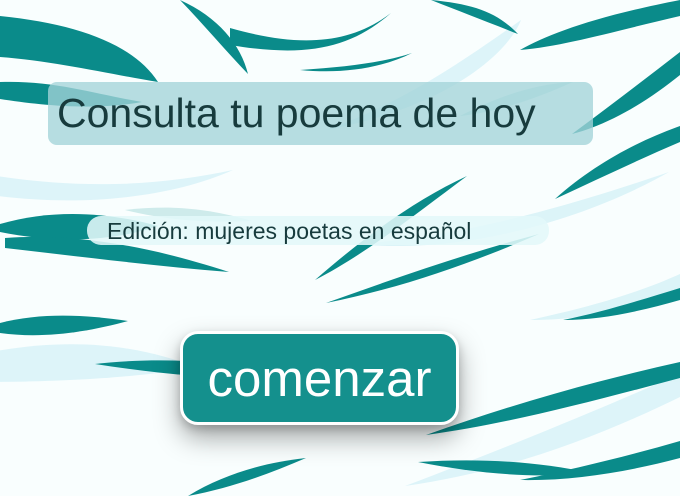 The image size is (680, 496). Describe the element at coordinates (296, 113) in the screenshot. I see `page-title: Consulta tu poema de hoy` at that location.